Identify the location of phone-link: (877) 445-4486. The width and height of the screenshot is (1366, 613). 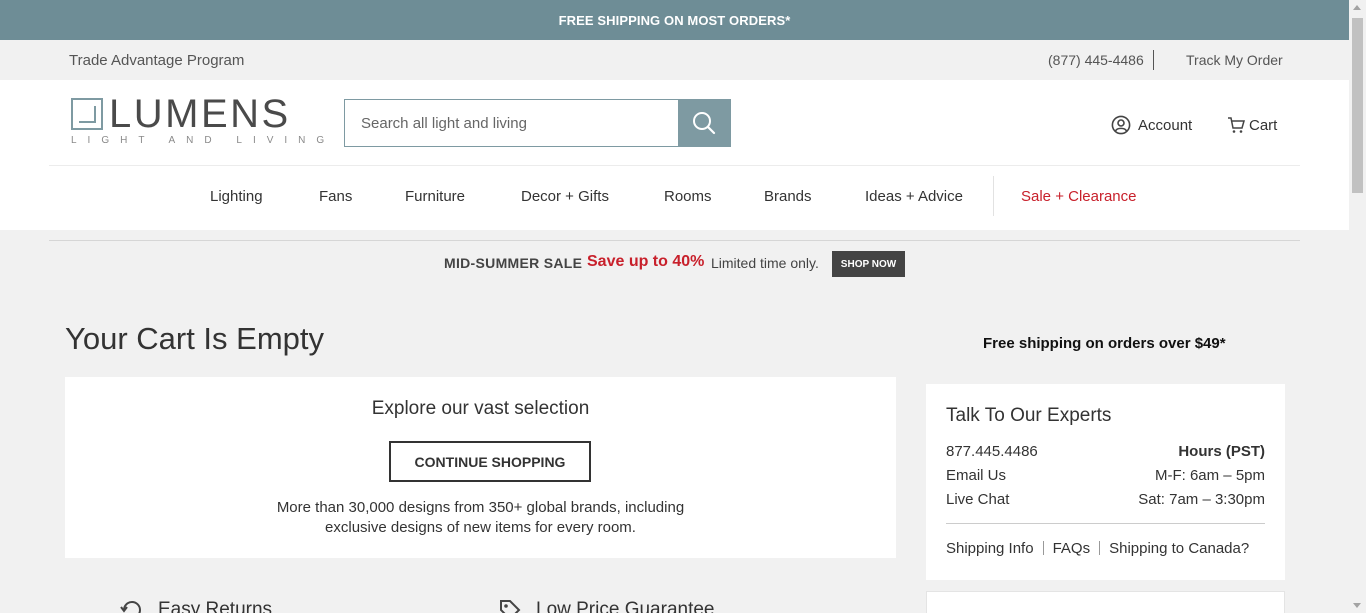
(1096, 60).